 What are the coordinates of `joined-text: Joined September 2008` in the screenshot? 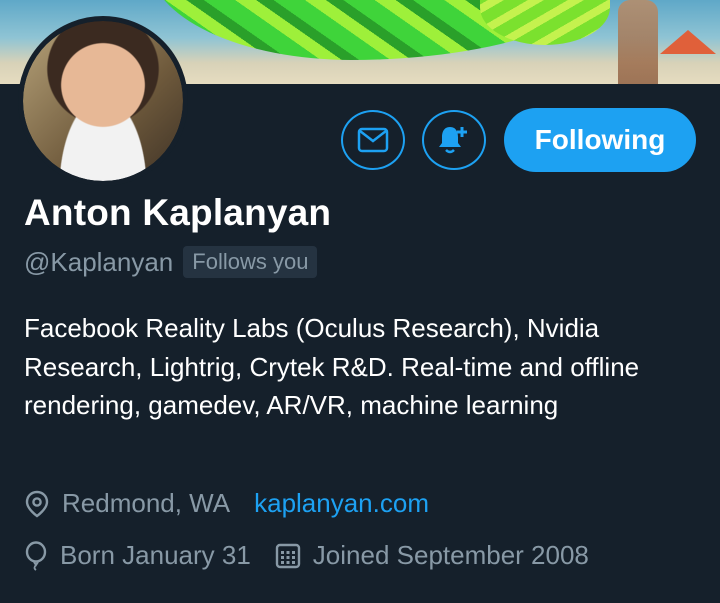 It's located at (450, 555).